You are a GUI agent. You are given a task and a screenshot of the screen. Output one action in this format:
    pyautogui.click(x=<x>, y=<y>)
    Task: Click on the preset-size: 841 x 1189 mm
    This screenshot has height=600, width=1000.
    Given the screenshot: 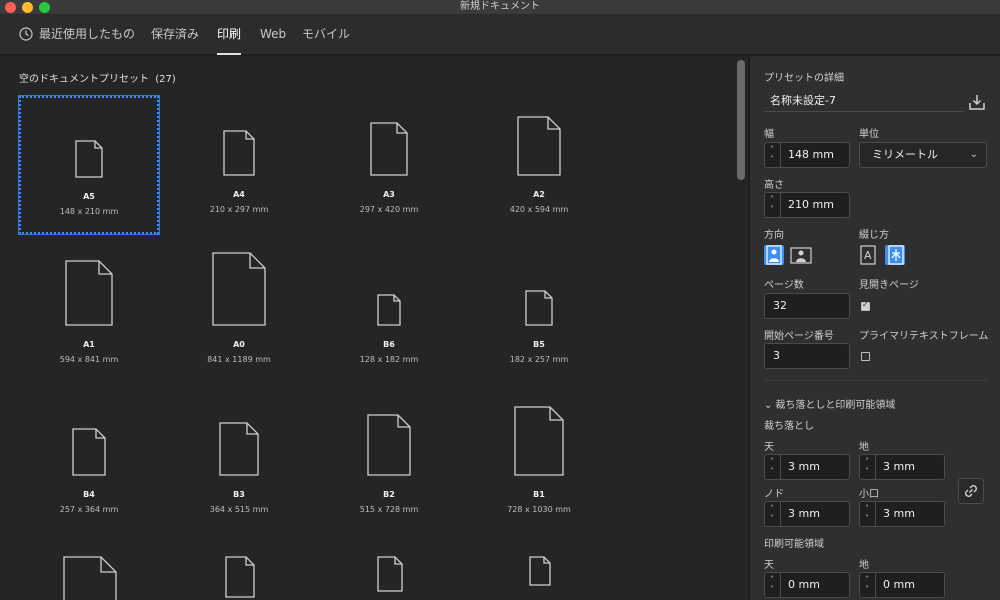 What is the action you would take?
    pyautogui.click(x=239, y=359)
    